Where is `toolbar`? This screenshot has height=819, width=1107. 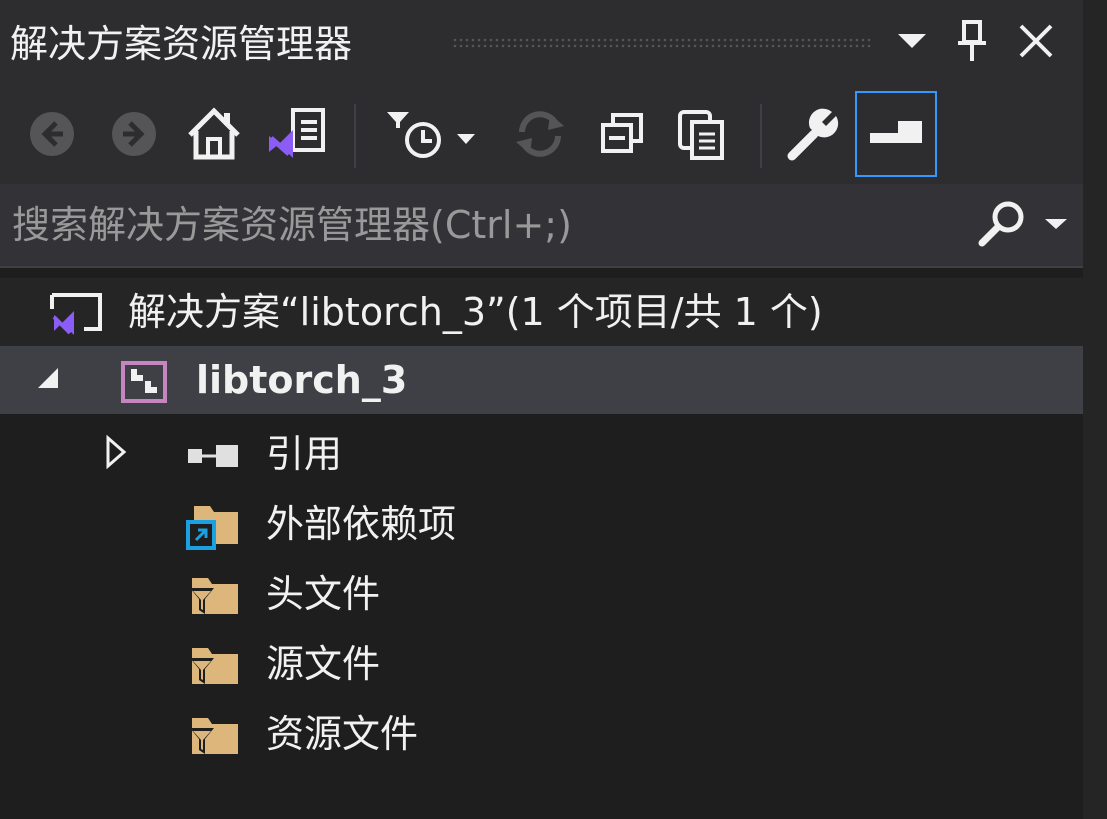
toolbar is located at coordinates (541, 136).